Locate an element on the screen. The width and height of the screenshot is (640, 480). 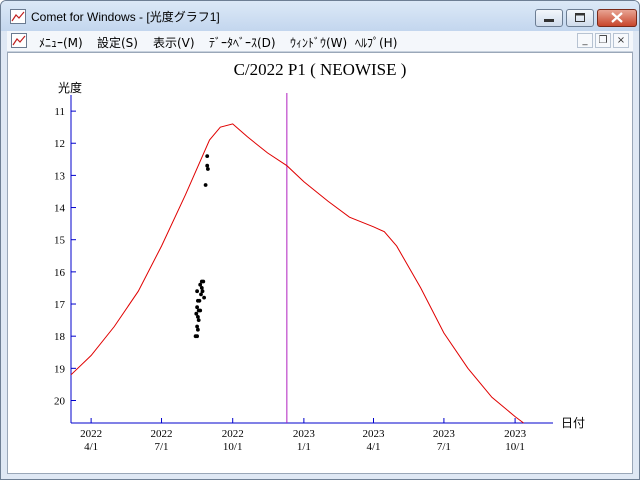
x-tick-date-label: 1/1 is located at coordinates (304, 447).